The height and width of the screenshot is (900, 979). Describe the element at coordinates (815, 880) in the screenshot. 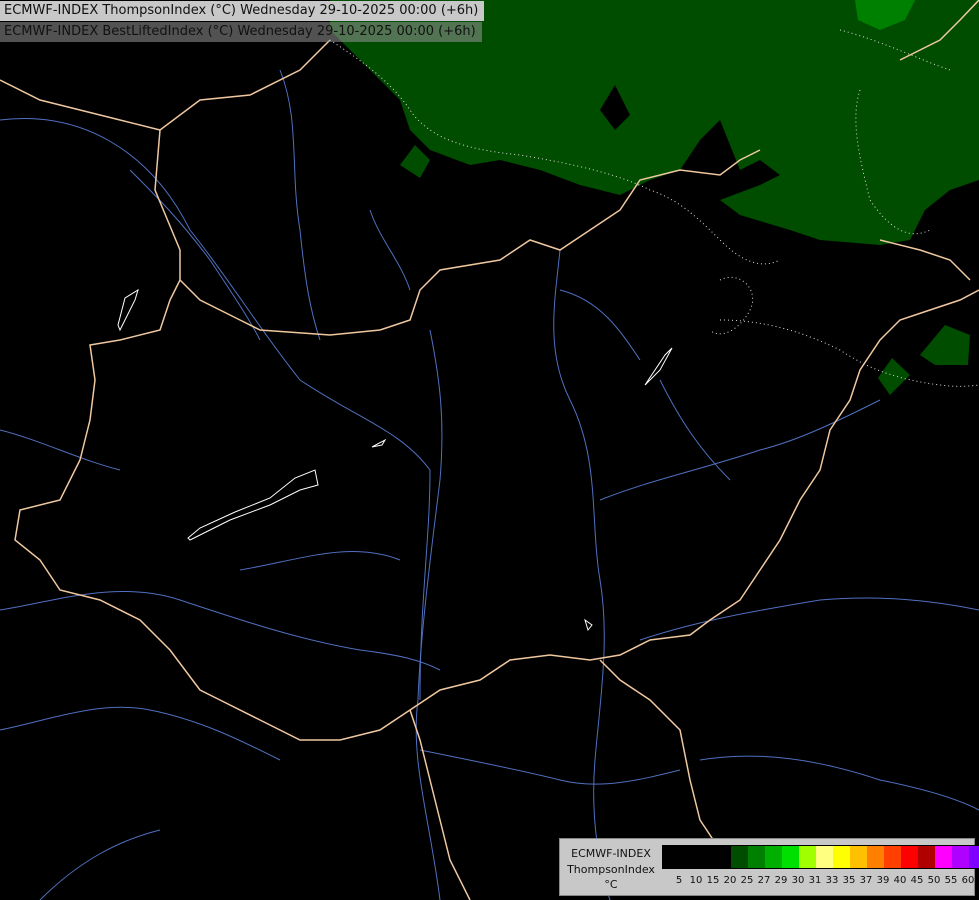

I see `legend-tick: 31` at that location.